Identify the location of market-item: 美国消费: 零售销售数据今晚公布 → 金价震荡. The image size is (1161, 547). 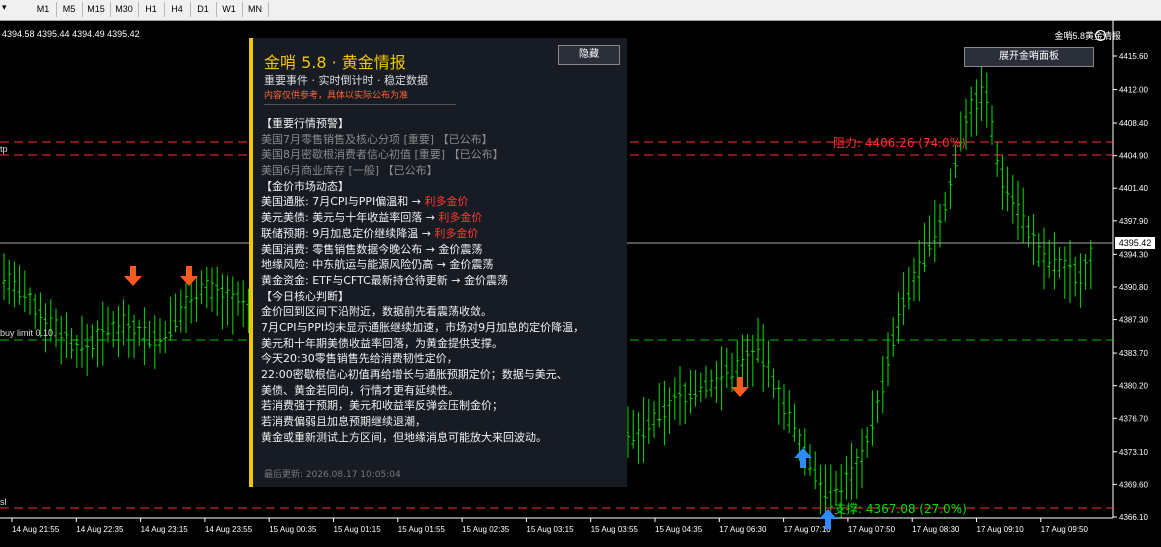
(372, 249).